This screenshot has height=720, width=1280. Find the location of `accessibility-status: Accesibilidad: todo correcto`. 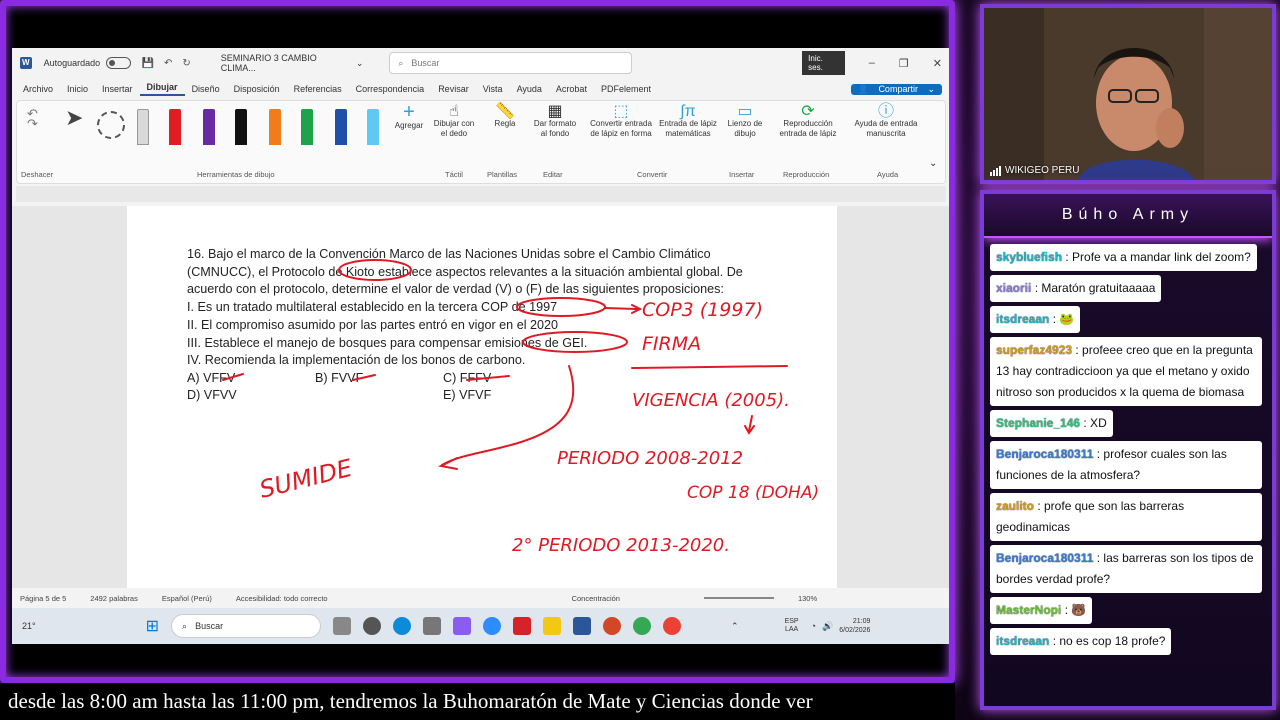

accessibility-status: Accesibilidad: todo correcto is located at coordinates (282, 598).